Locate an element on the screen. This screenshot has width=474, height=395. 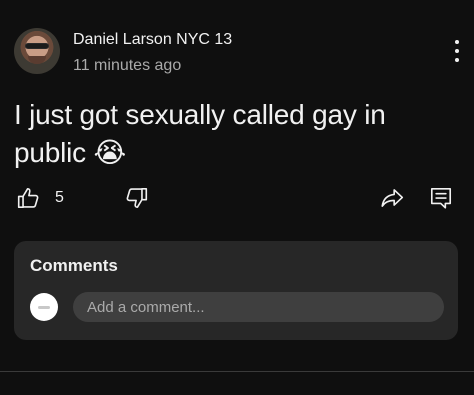
avatar-placeholder-icon is located at coordinates (44, 307).